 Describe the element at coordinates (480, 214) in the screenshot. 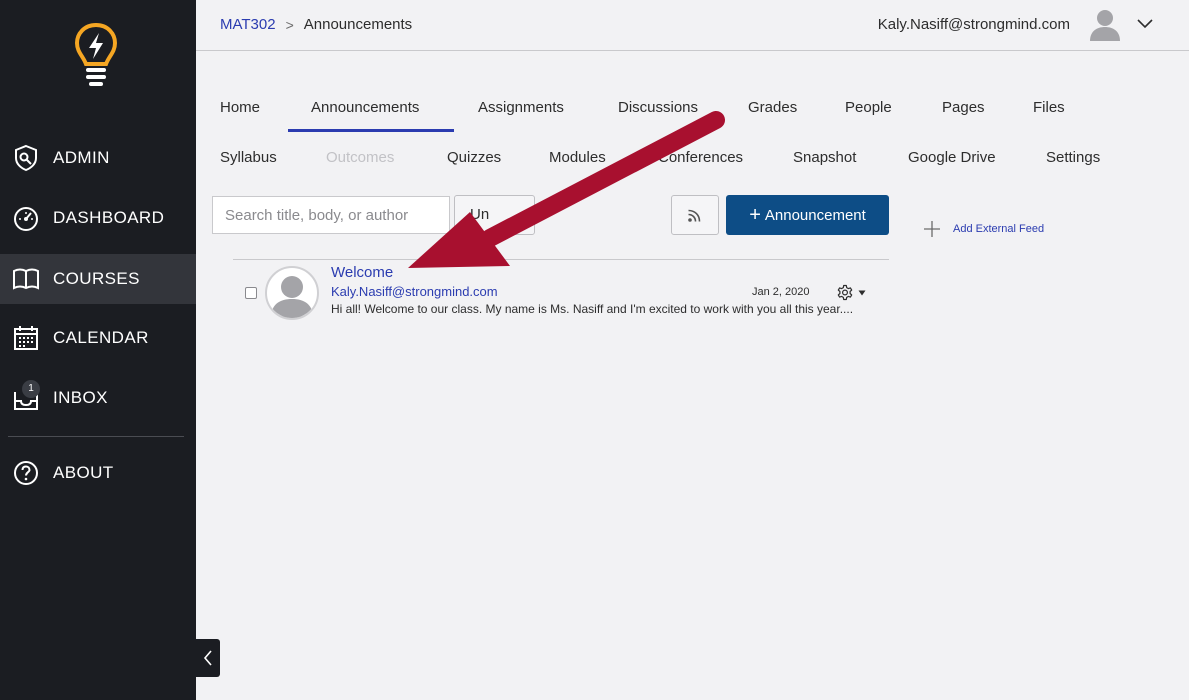

I see `filter-button-label: Un` at that location.